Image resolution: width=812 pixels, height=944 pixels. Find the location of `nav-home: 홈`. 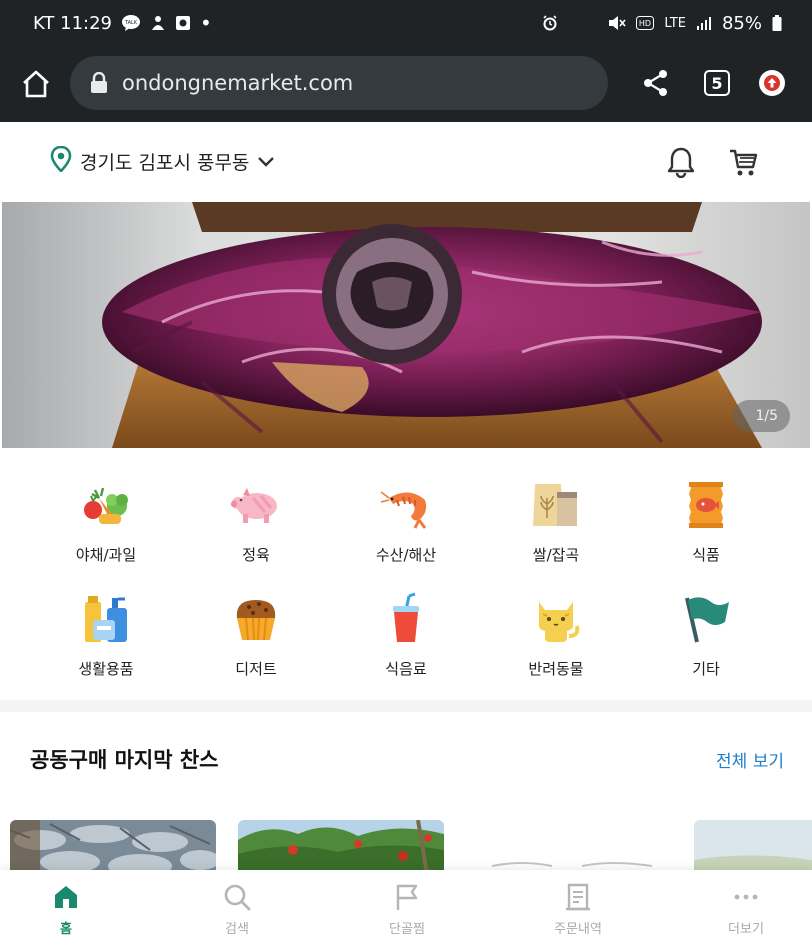

nav-home: 홈 is located at coordinates (66, 909).